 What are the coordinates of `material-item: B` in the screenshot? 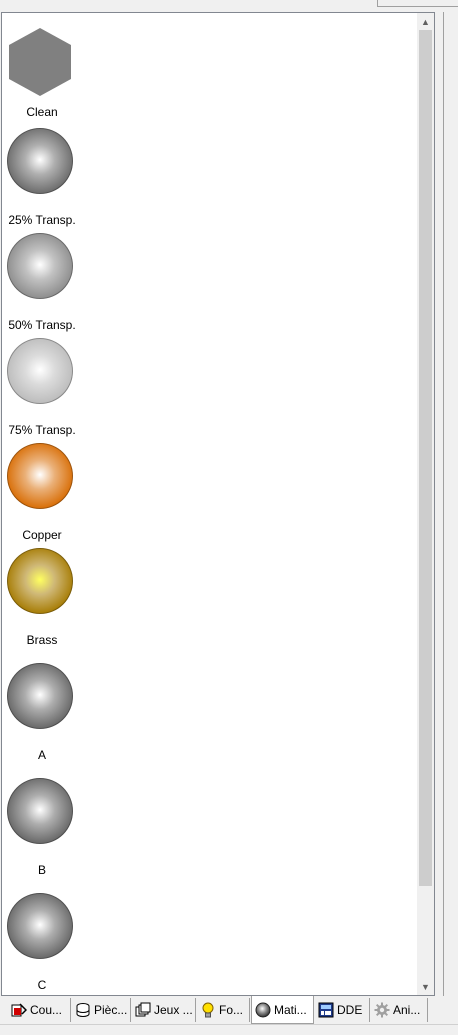 It's located at (42, 828).